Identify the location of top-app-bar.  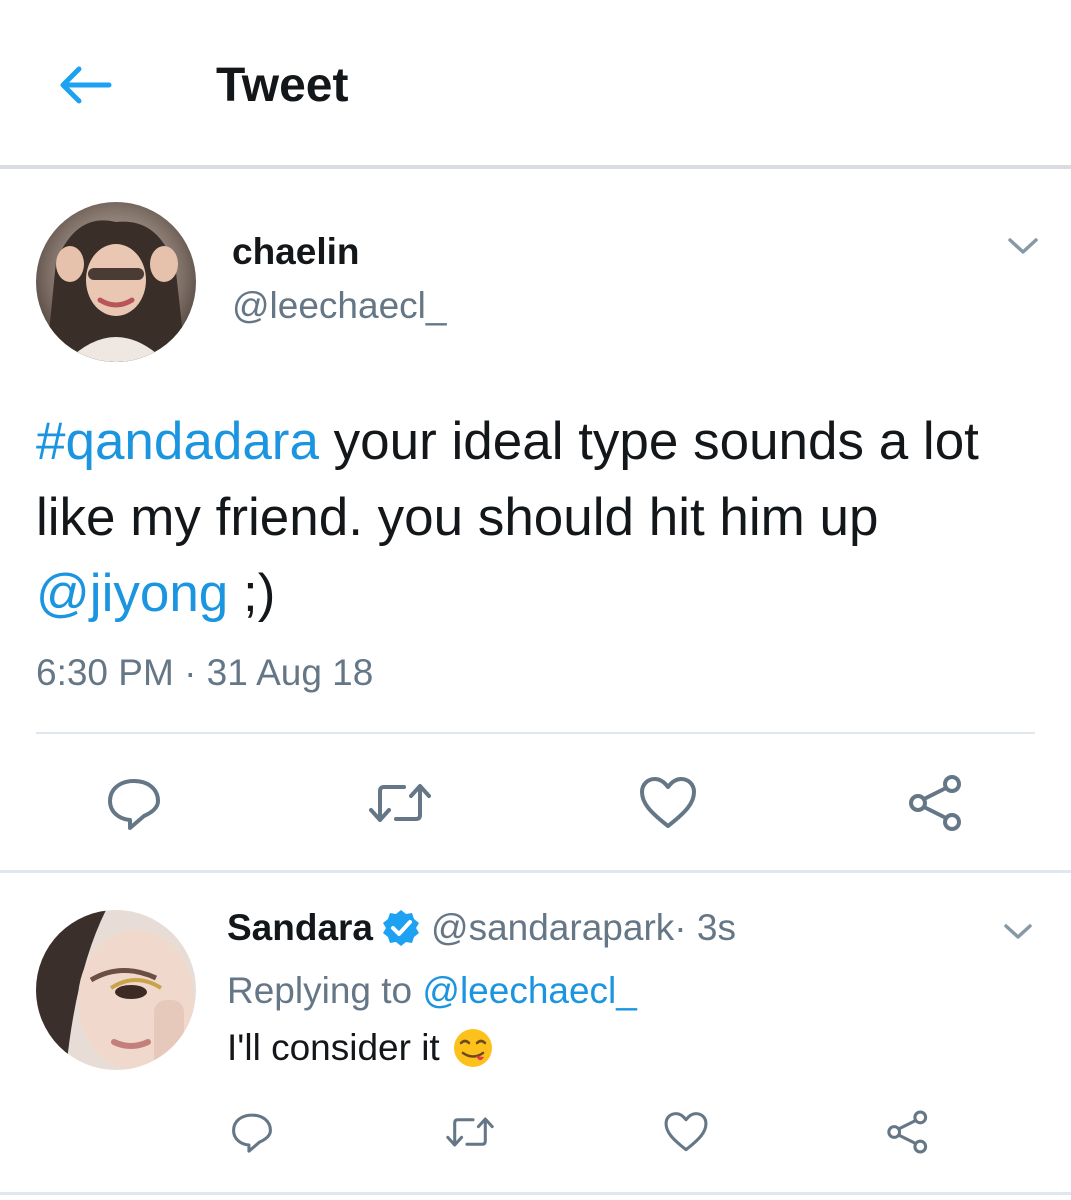
(535, 82).